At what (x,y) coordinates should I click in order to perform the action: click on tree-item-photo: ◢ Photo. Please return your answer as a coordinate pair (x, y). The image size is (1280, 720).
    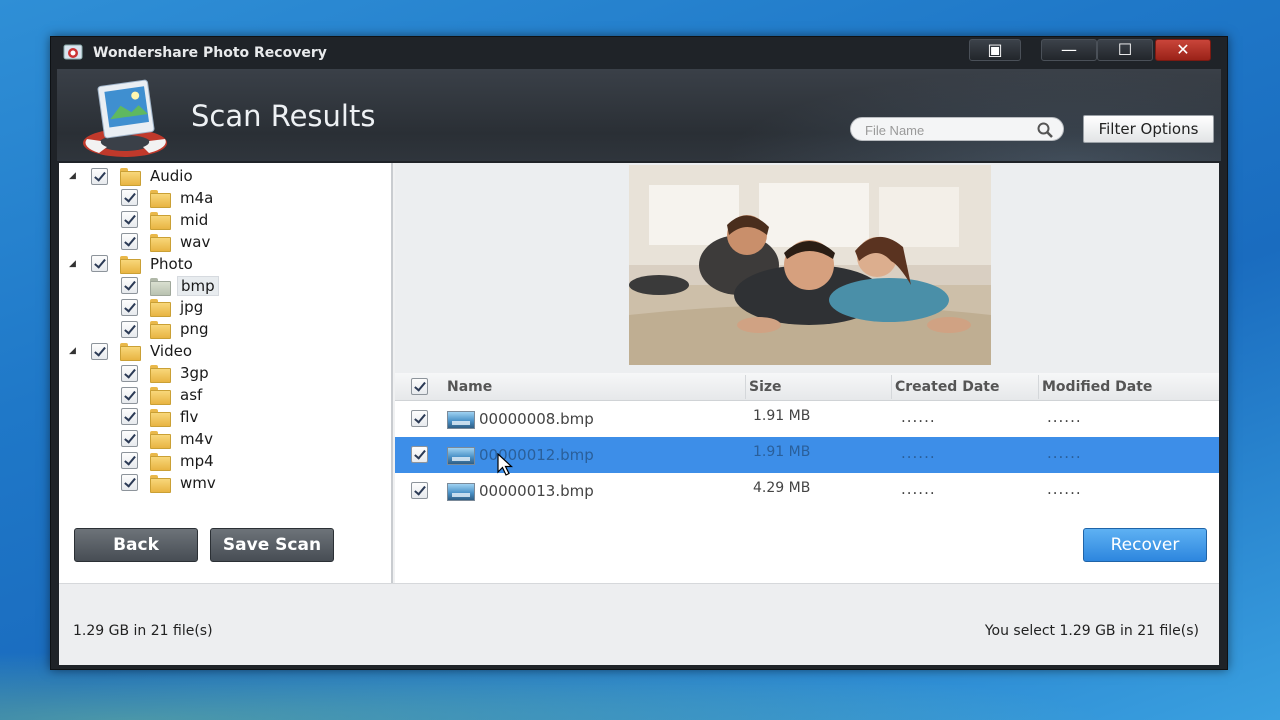
    Looking at the image, I should click on (131, 264).